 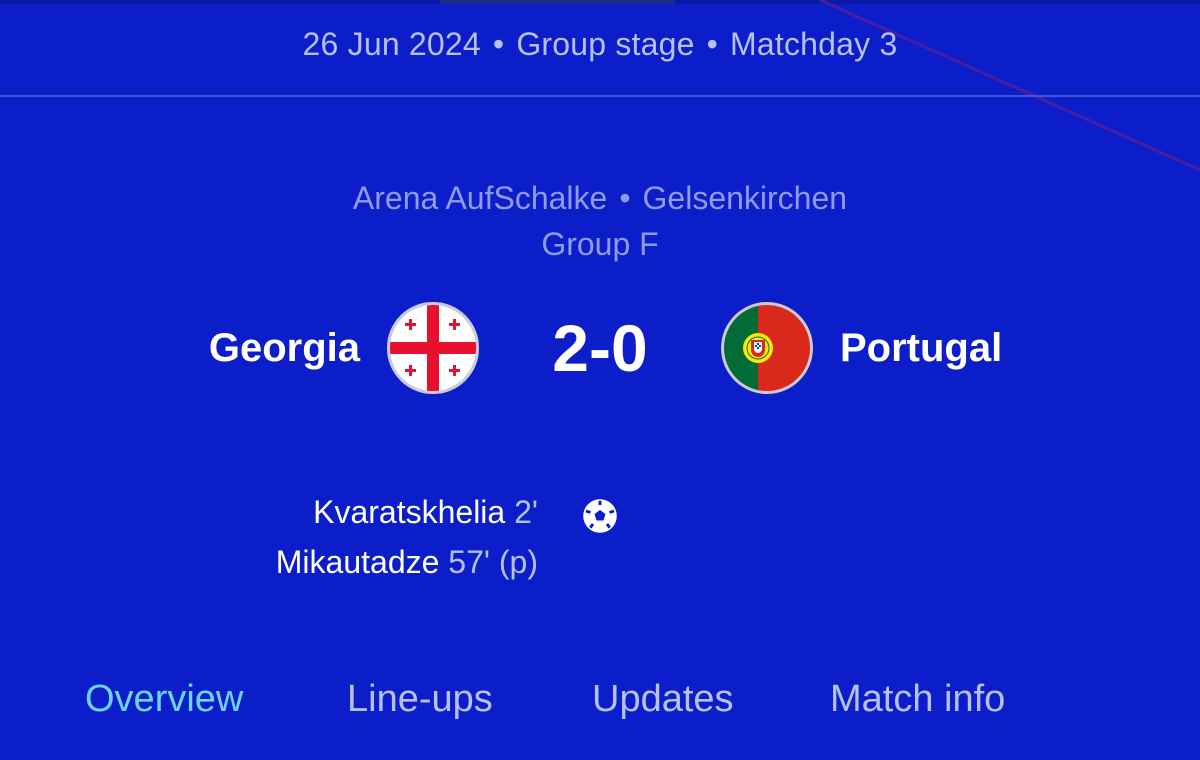 What do you see at coordinates (164, 699) in the screenshot?
I see `tab-overview: Overview` at bounding box center [164, 699].